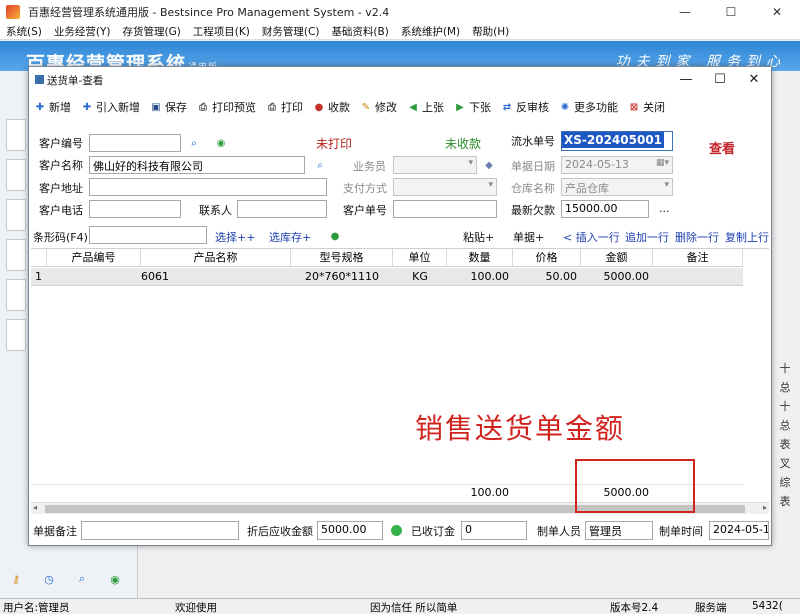 This screenshot has height=614, width=800. I want to click on dialog-maximize-icon: ☐, so click(720, 79).